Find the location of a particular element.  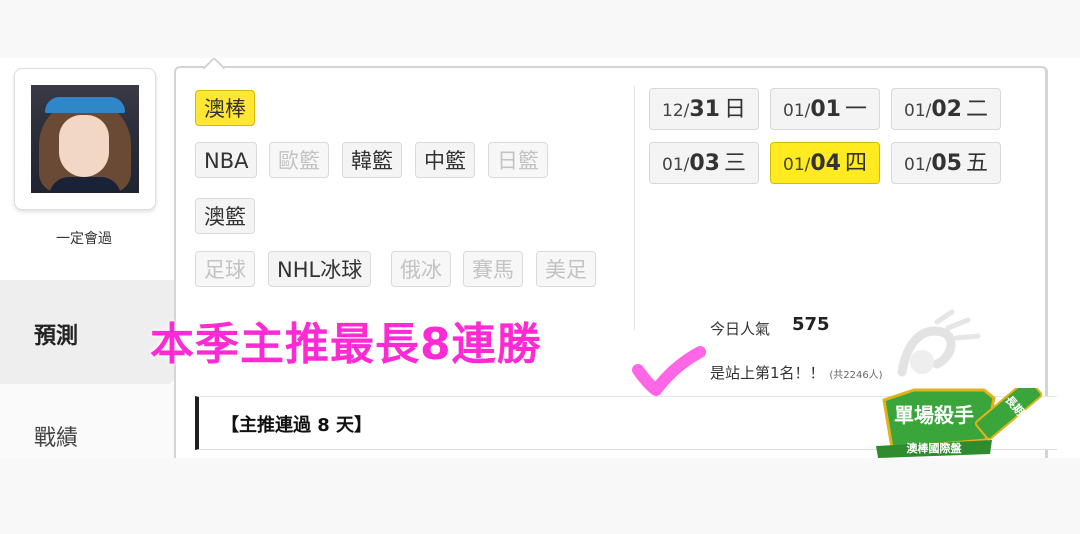

killer-badge: 單場殺手 澳棒國際盤 長期穩定 is located at coordinates (959, 423).